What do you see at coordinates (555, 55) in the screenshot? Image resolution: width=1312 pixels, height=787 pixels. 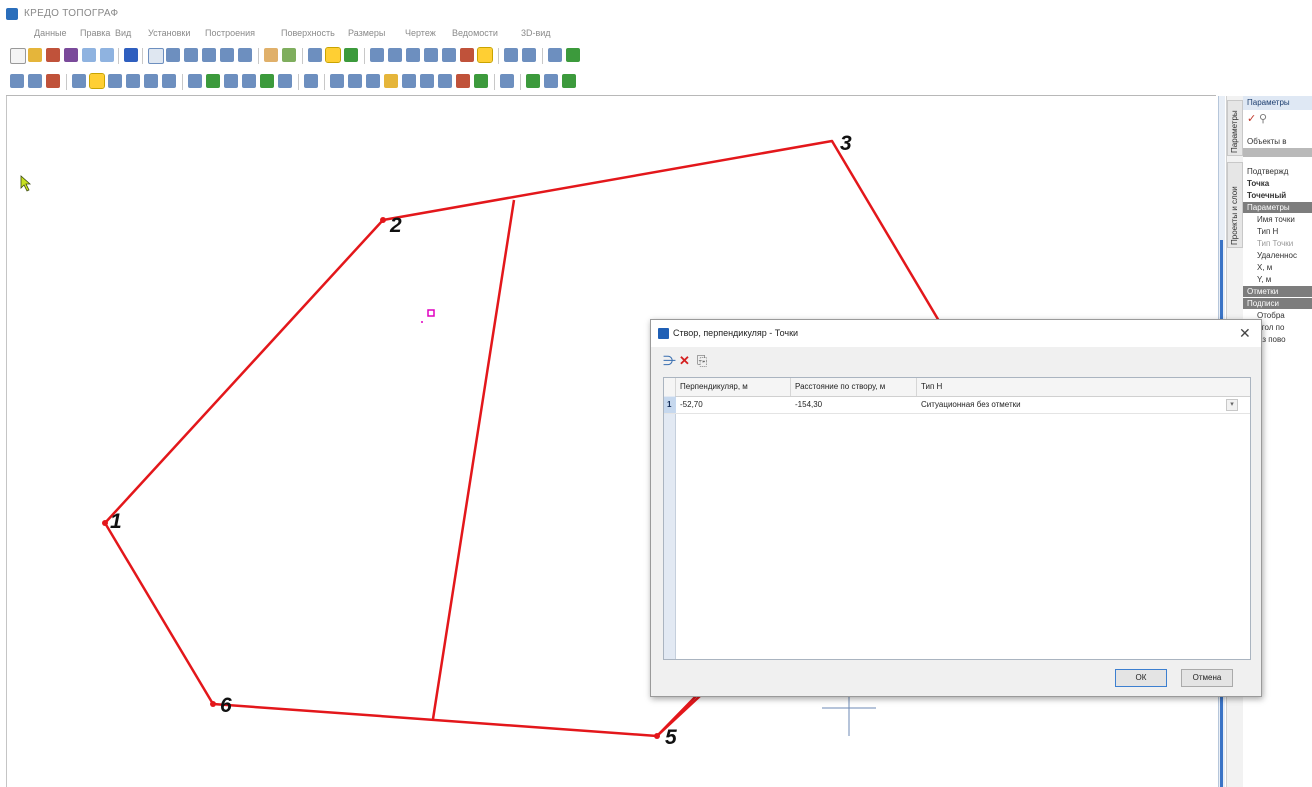 I see `measure-icon` at bounding box center [555, 55].